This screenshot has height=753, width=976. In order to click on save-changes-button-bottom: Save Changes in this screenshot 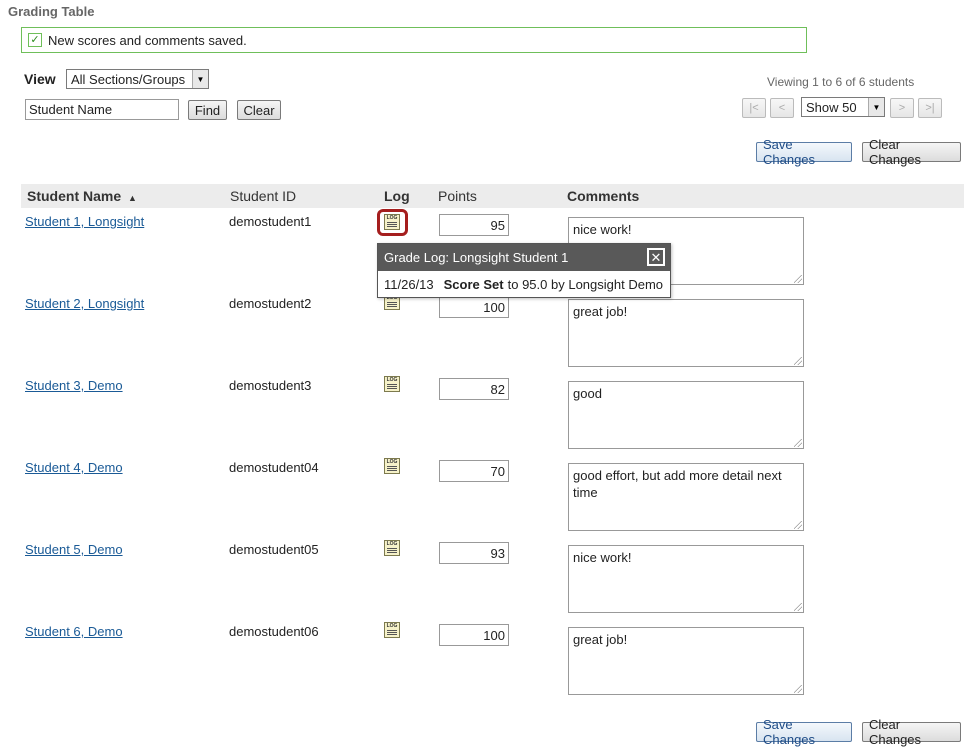, I will do `click(804, 732)`.